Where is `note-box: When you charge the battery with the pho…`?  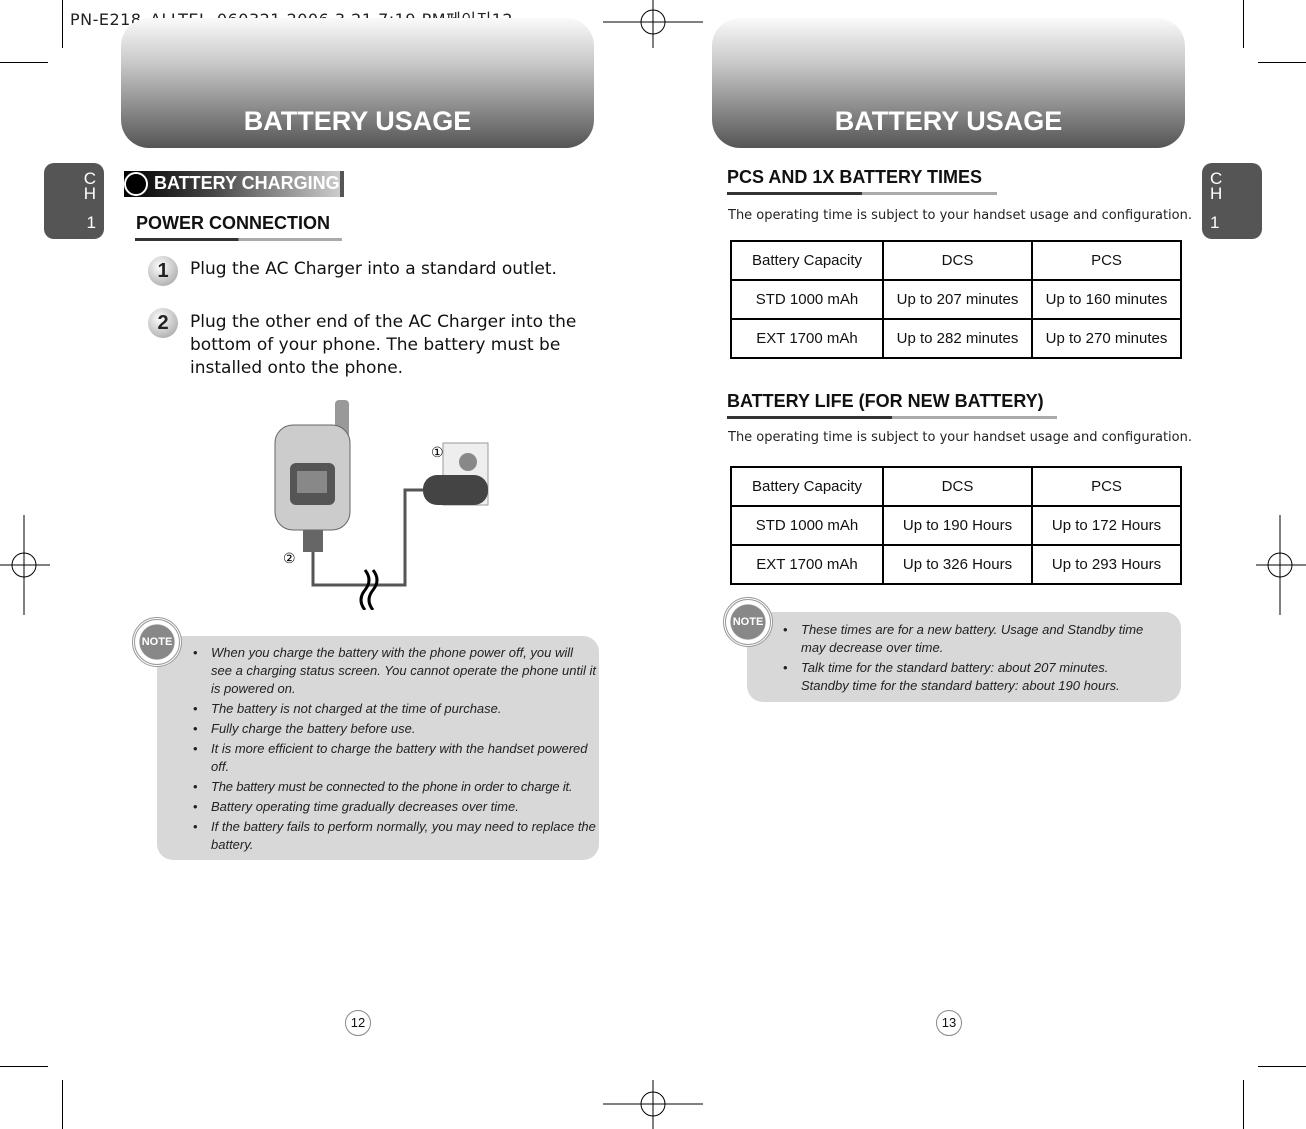
note-box: When you charge the battery with the pho… is located at coordinates (378, 748).